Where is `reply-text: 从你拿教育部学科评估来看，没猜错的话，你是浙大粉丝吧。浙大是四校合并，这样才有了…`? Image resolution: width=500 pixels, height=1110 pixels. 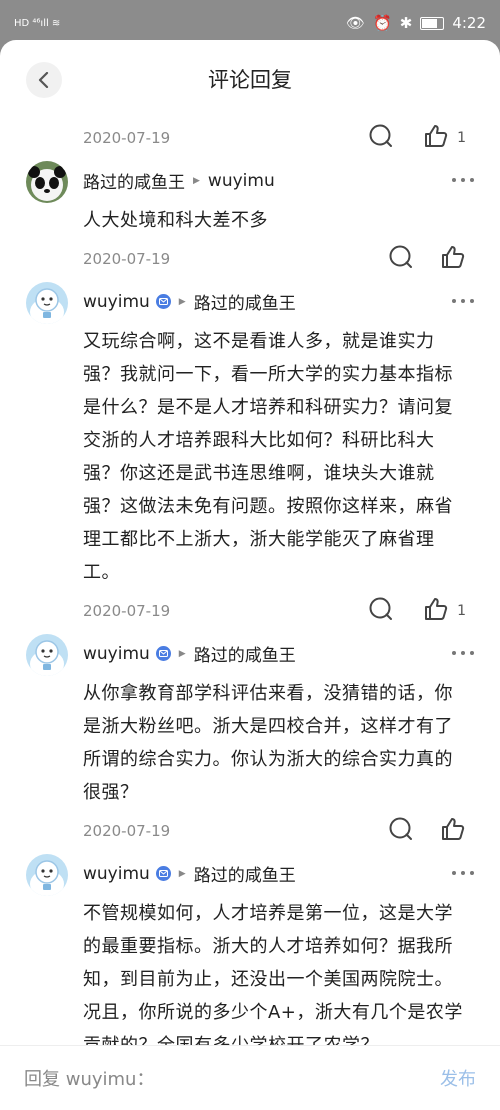
reply-text: 从你拿教育部学科评估来看，没猜错的话，你是浙大粉丝吧。浙大是四校合并，这样才有了… is located at coordinates (268, 743).